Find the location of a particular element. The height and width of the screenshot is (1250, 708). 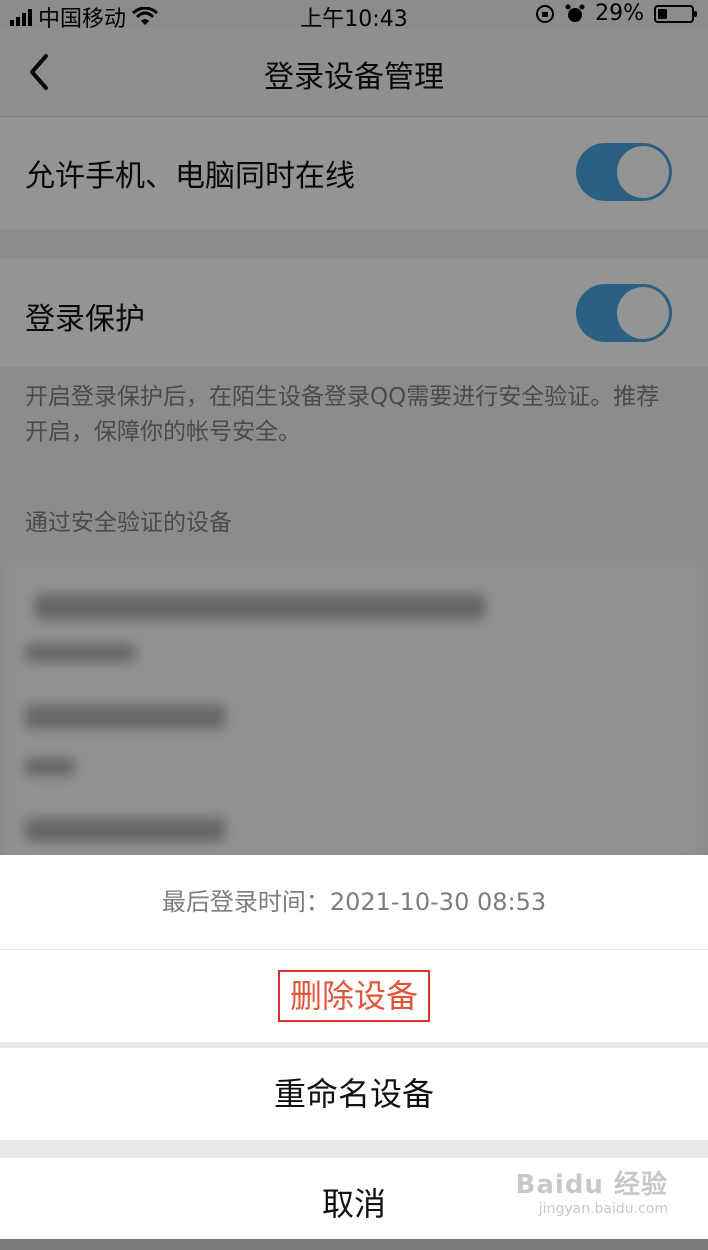

watermark-brand: Baidu 经验 is located at coordinates (591, 1185).